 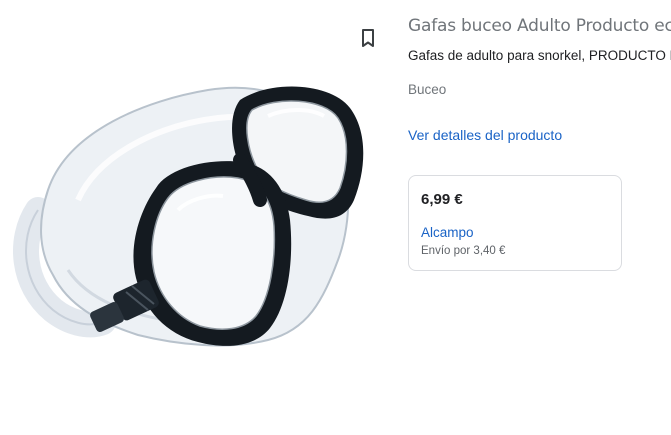 What do you see at coordinates (515, 223) in the screenshot?
I see `offer-card: 6,99 € Alcampo Envío por 3,40 €` at bounding box center [515, 223].